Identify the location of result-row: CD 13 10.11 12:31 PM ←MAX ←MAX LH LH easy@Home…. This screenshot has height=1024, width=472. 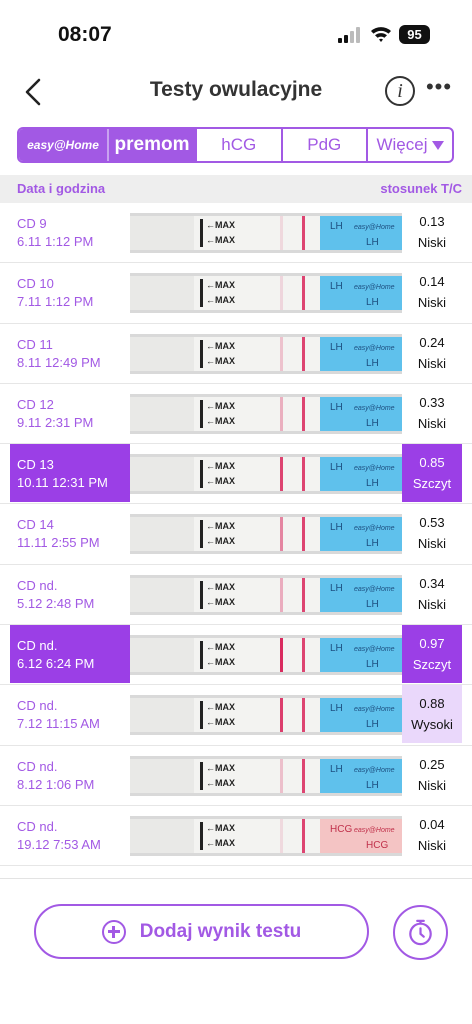
(236, 474).